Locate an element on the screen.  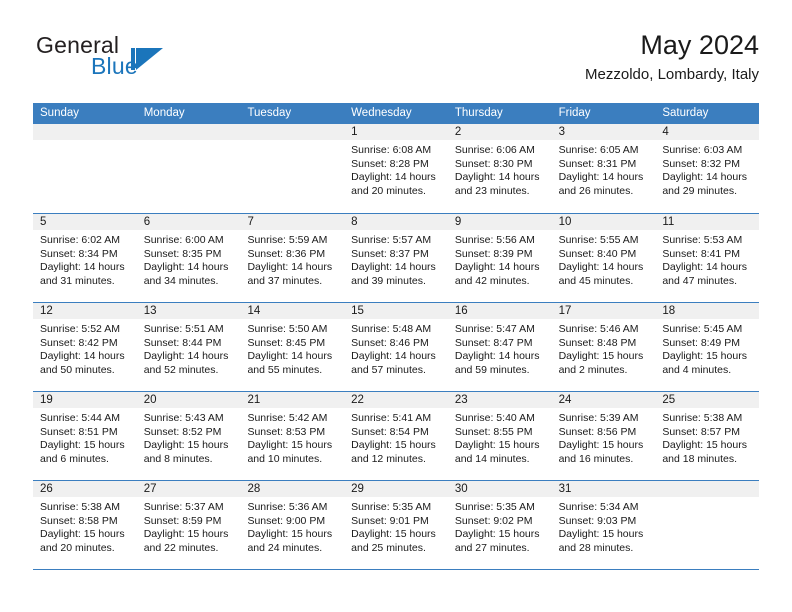
day-number-strip: 4 is located at coordinates (707, 132).